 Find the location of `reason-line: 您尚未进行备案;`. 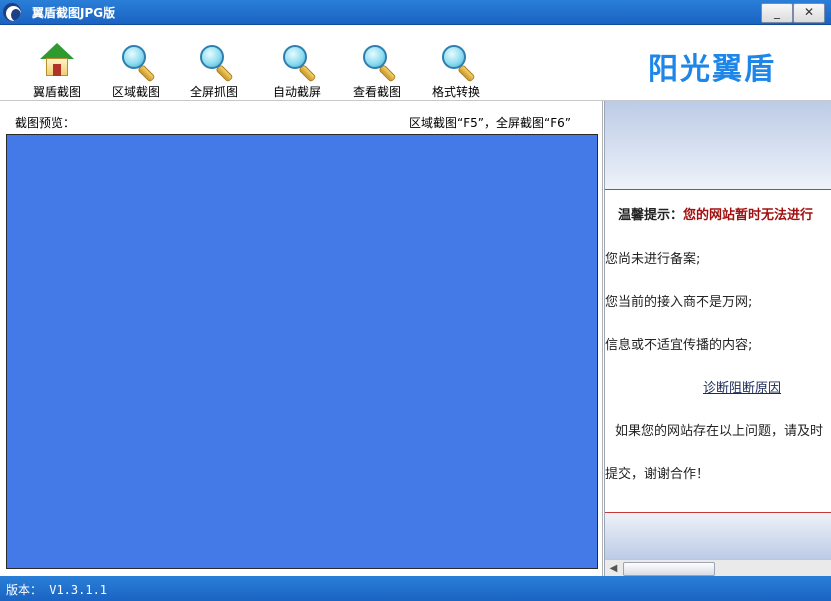

reason-line: 您尚未进行备案; is located at coordinates (653, 259).